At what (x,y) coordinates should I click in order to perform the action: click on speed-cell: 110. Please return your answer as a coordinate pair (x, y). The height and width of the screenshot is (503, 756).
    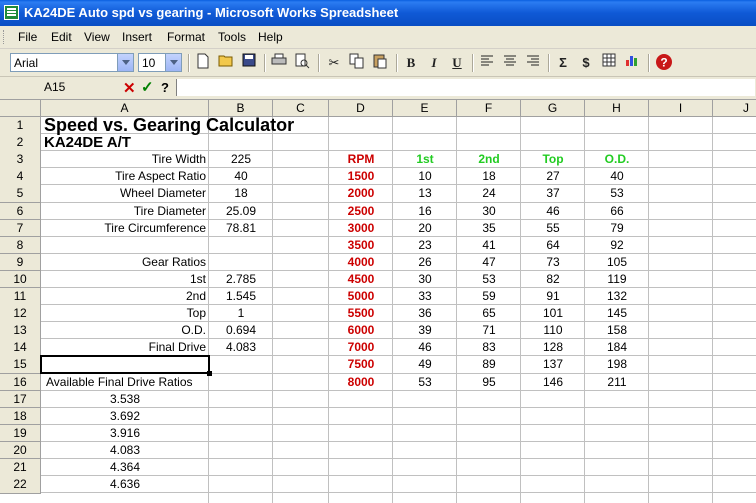
    Looking at the image, I should click on (553, 330).